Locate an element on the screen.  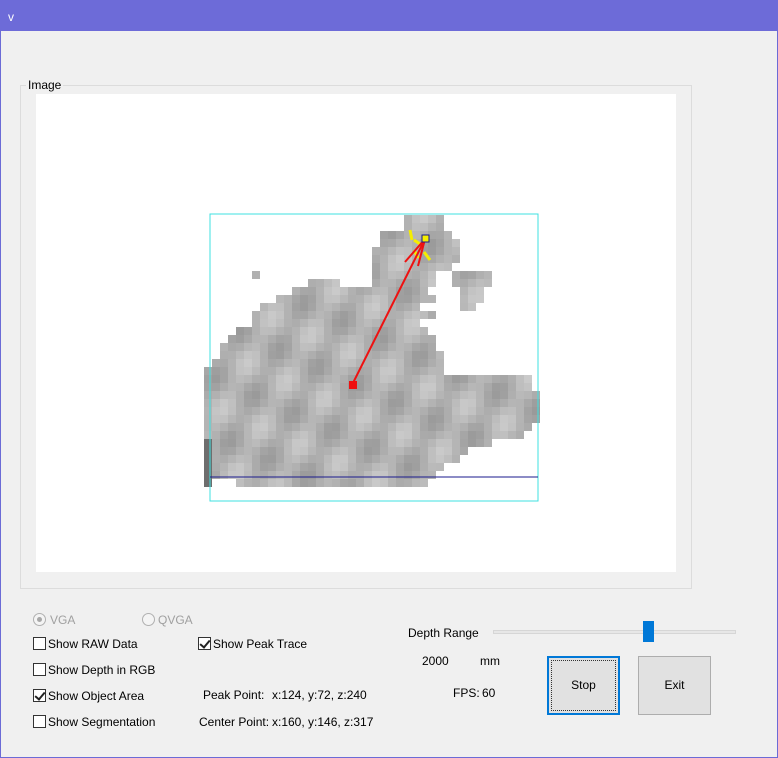
stop-button: Stop is located at coordinates (583, 685).